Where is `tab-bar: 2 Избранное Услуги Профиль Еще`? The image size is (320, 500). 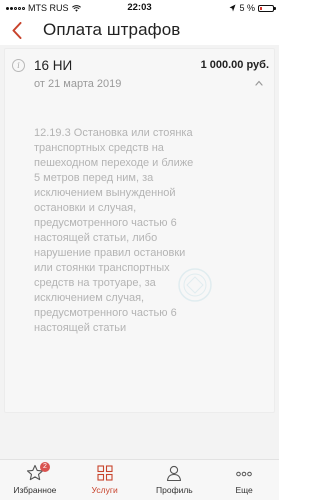
tab-bar: 2 Избранное Услуги Профиль Еще is located at coordinates (139, 479).